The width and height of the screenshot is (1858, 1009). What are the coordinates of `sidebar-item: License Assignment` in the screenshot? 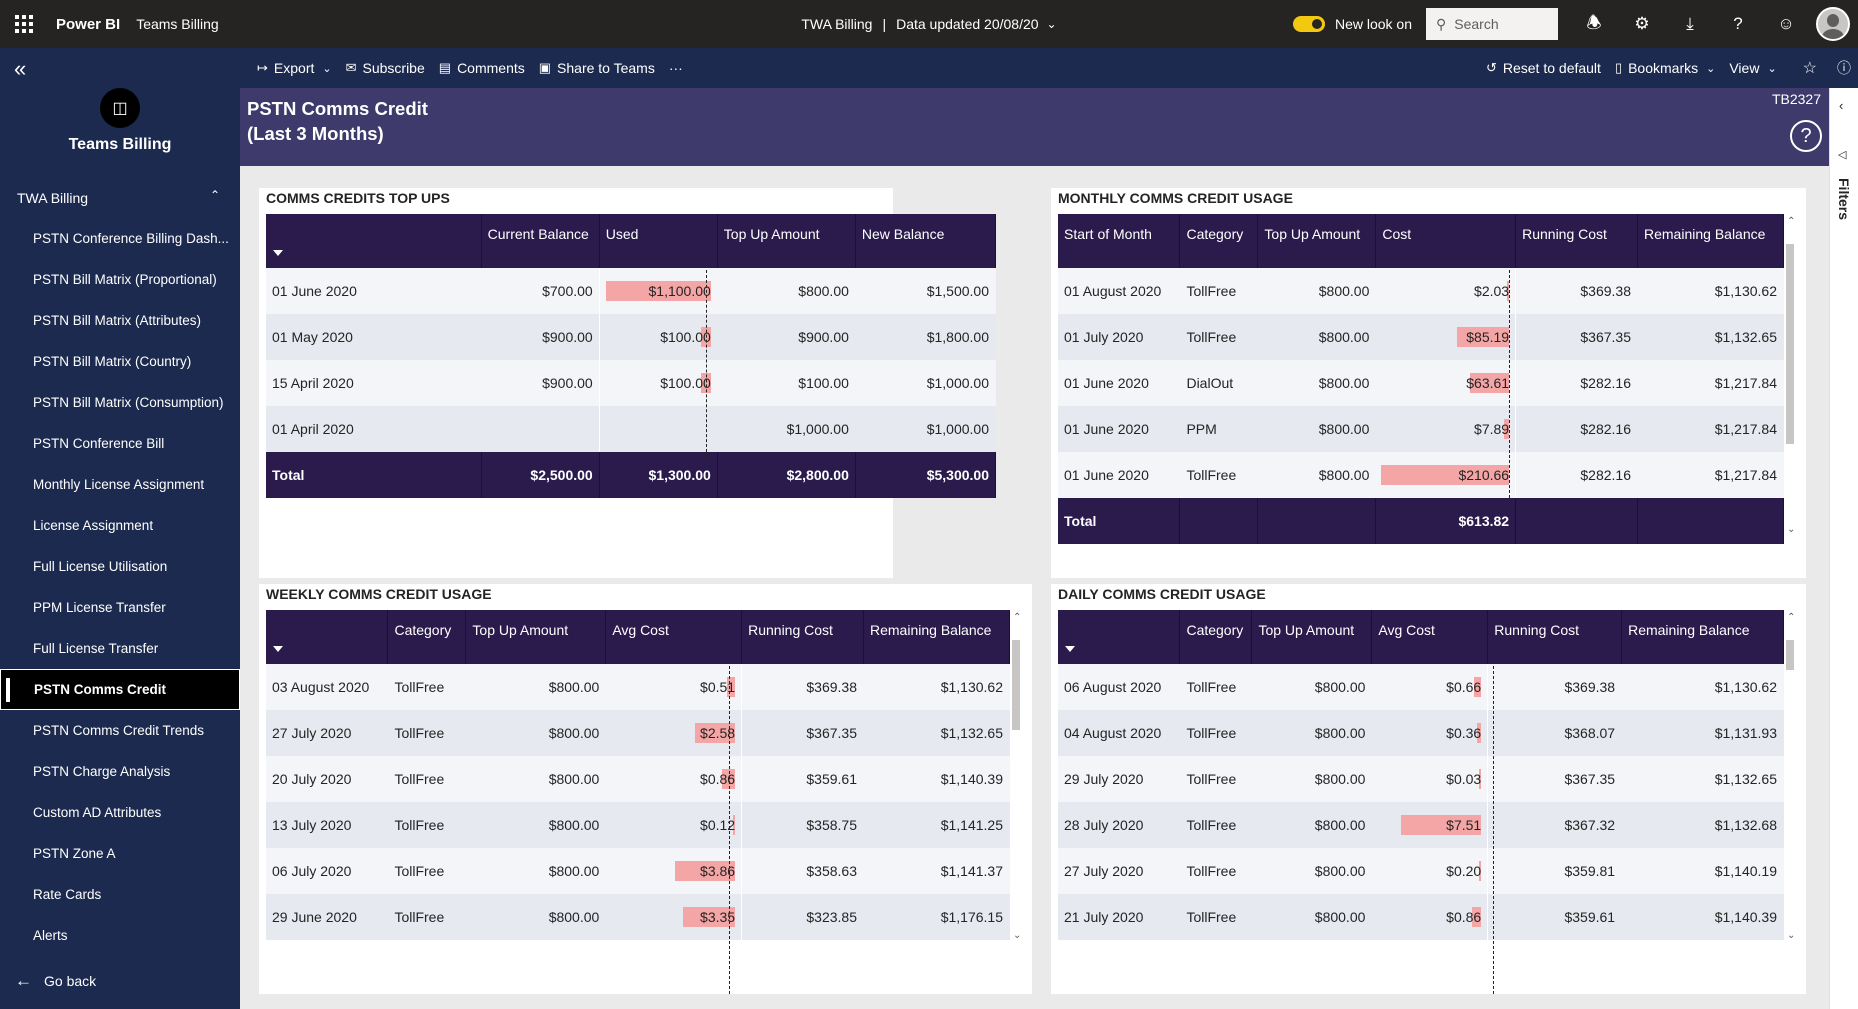 It's located at (120, 525).